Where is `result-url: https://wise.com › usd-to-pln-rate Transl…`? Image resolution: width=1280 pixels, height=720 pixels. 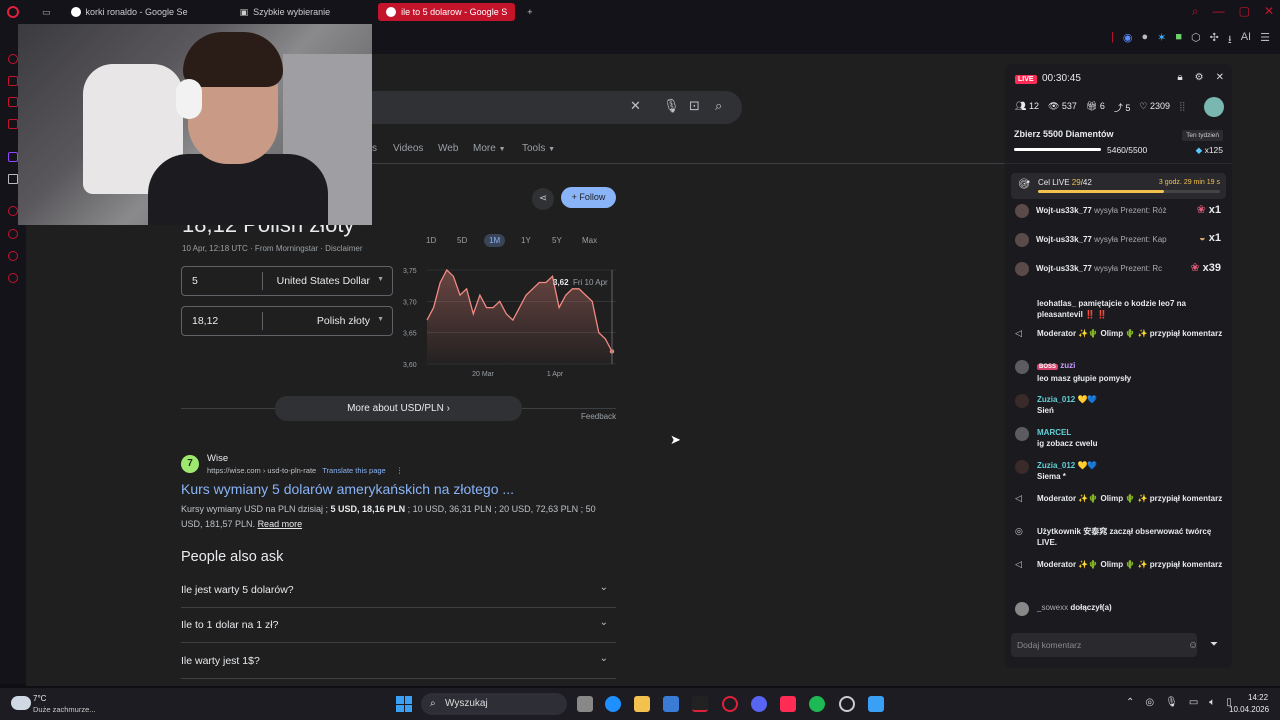 result-url: https://wise.com › usd-to-pln-rate Transl… is located at coordinates (305, 470).